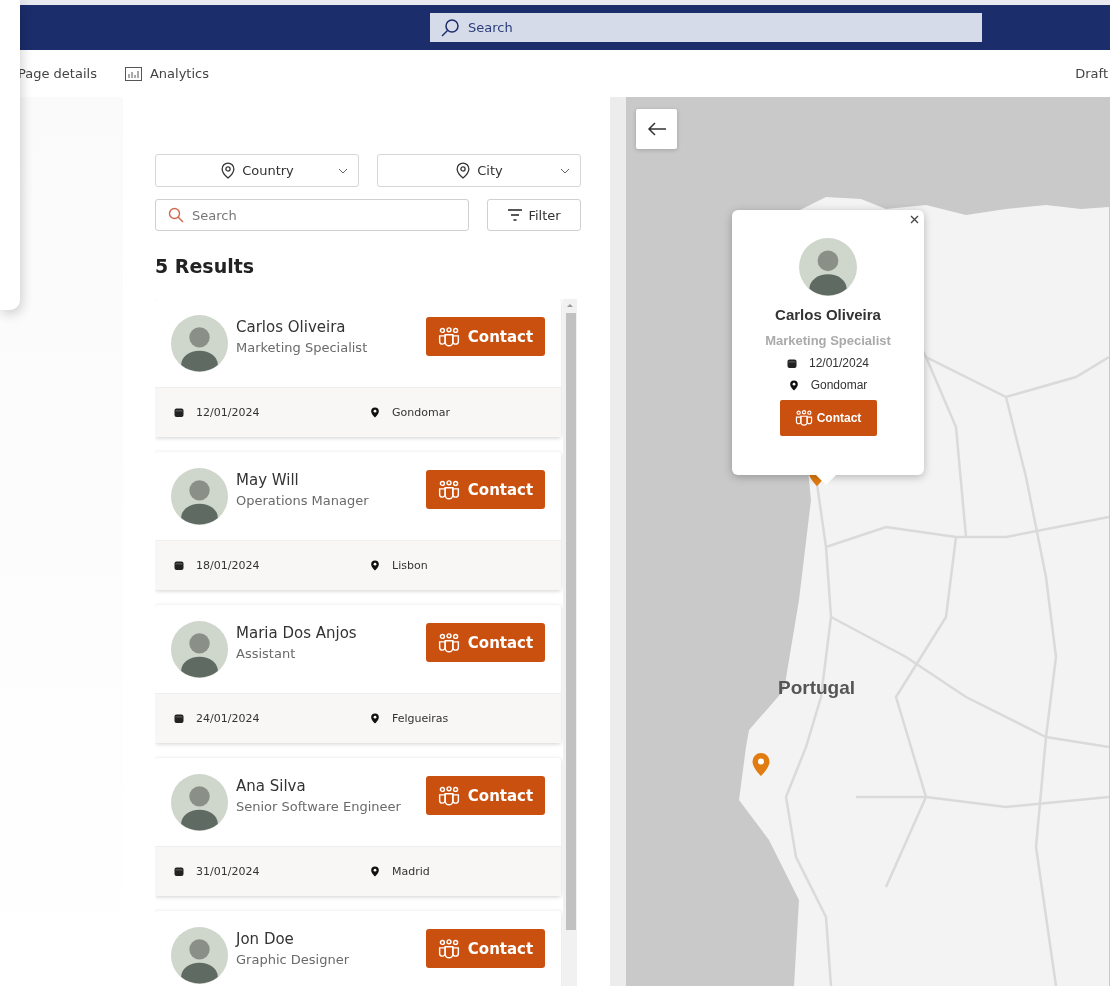 The image size is (1110, 986). Describe the element at coordinates (265, 938) in the screenshot. I see `person-name: Jon Doe` at that location.